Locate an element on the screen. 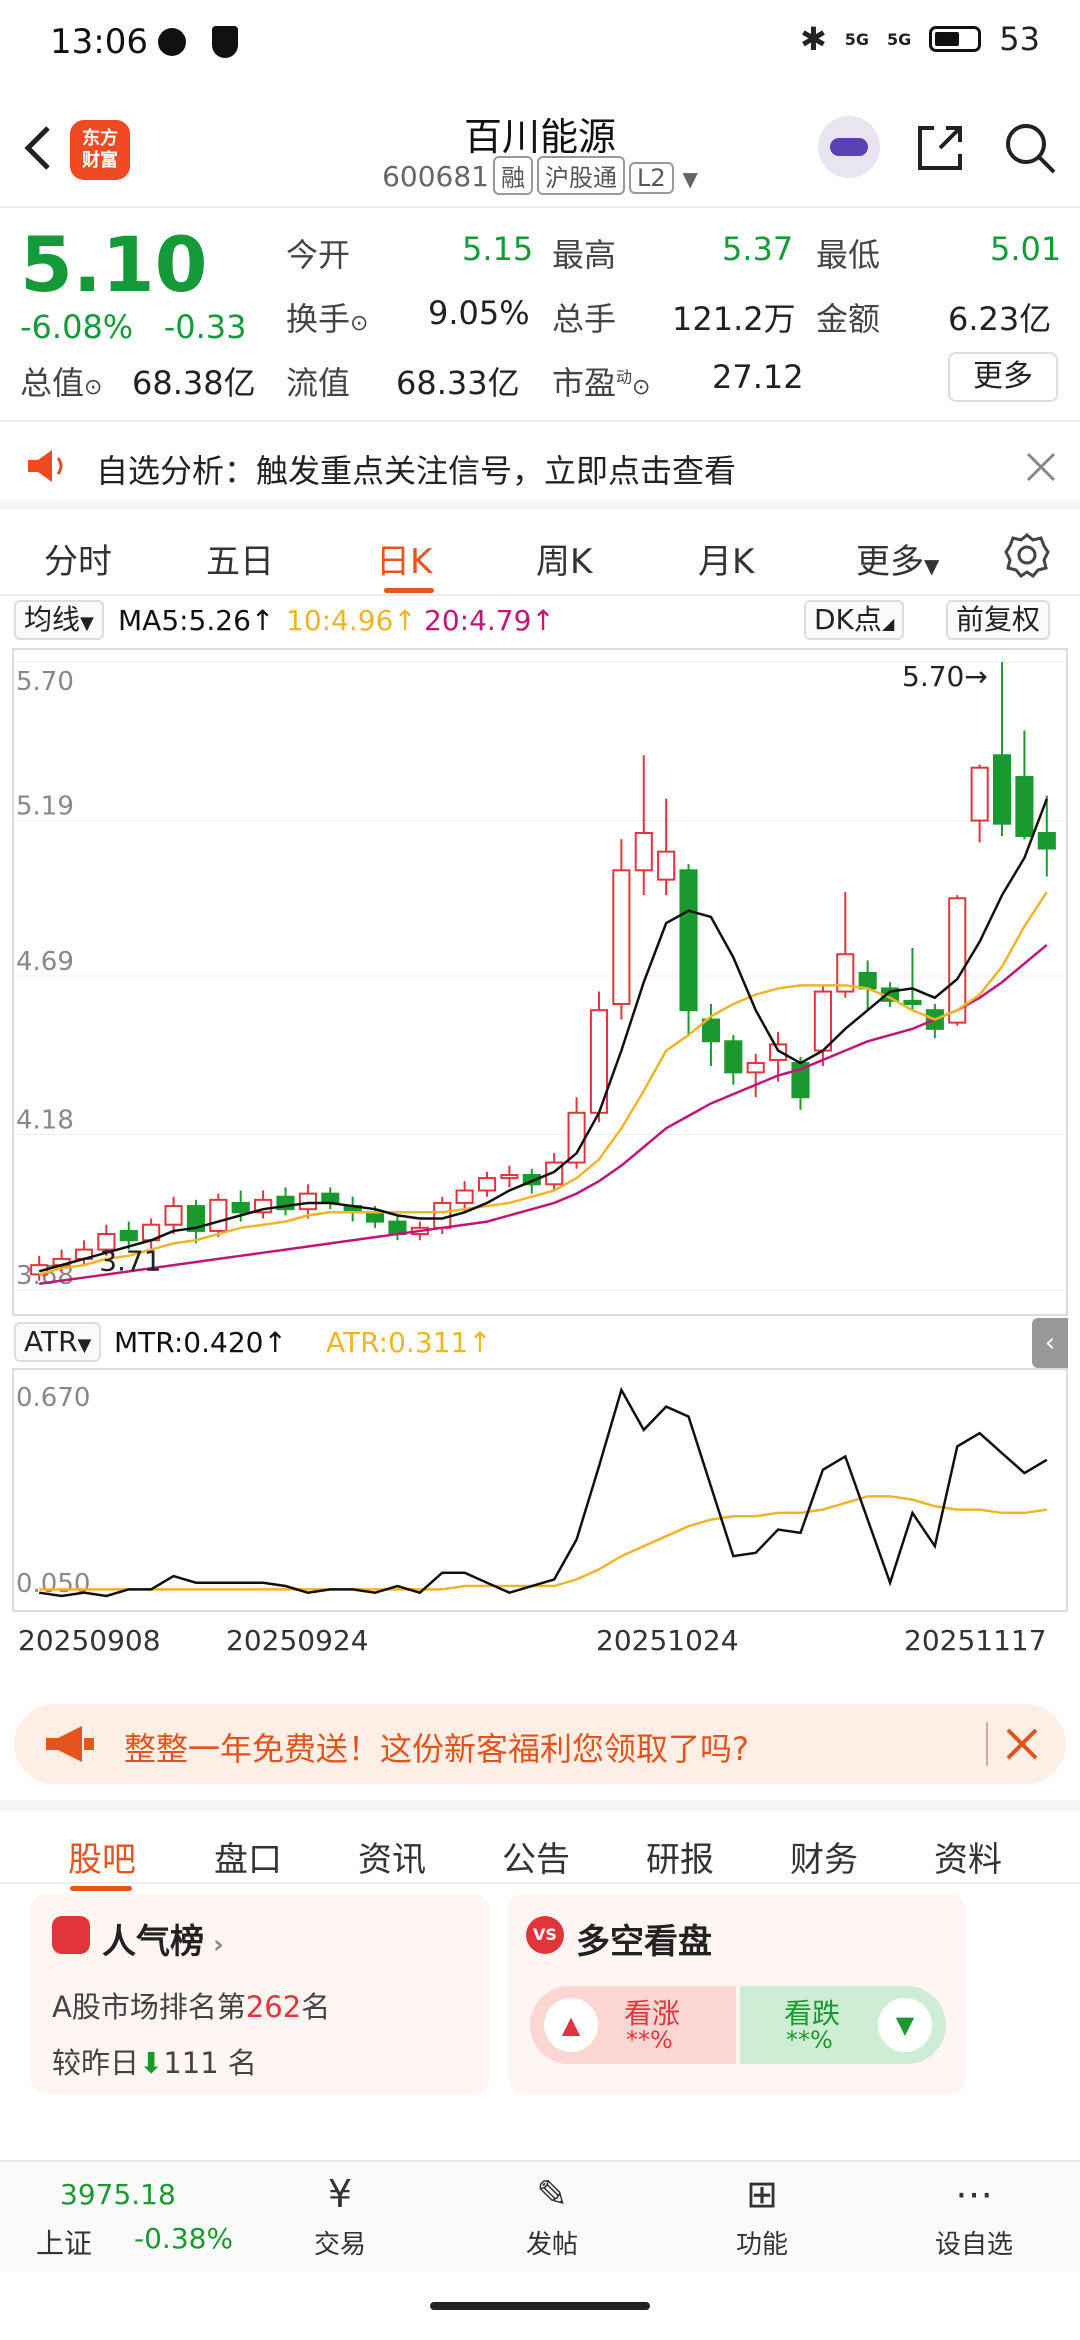 This screenshot has width=1080, height=2340. y-tick-label: 4.69 is located at coordinates (45, 962).